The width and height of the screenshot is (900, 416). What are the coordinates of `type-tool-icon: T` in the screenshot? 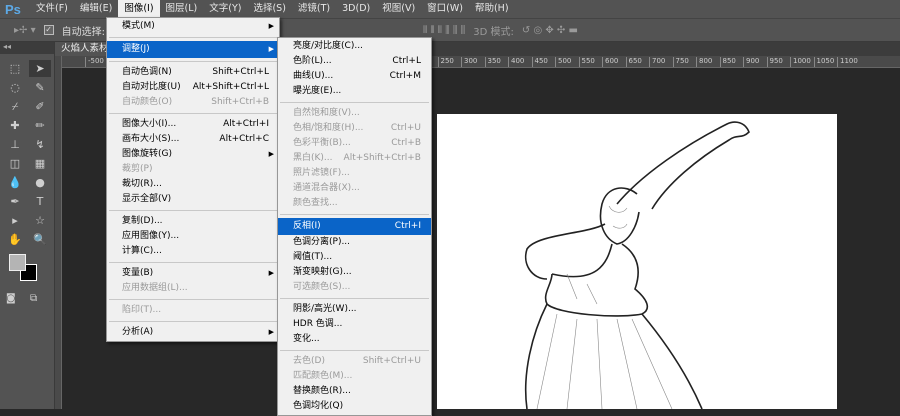 It's located at (40, 201).